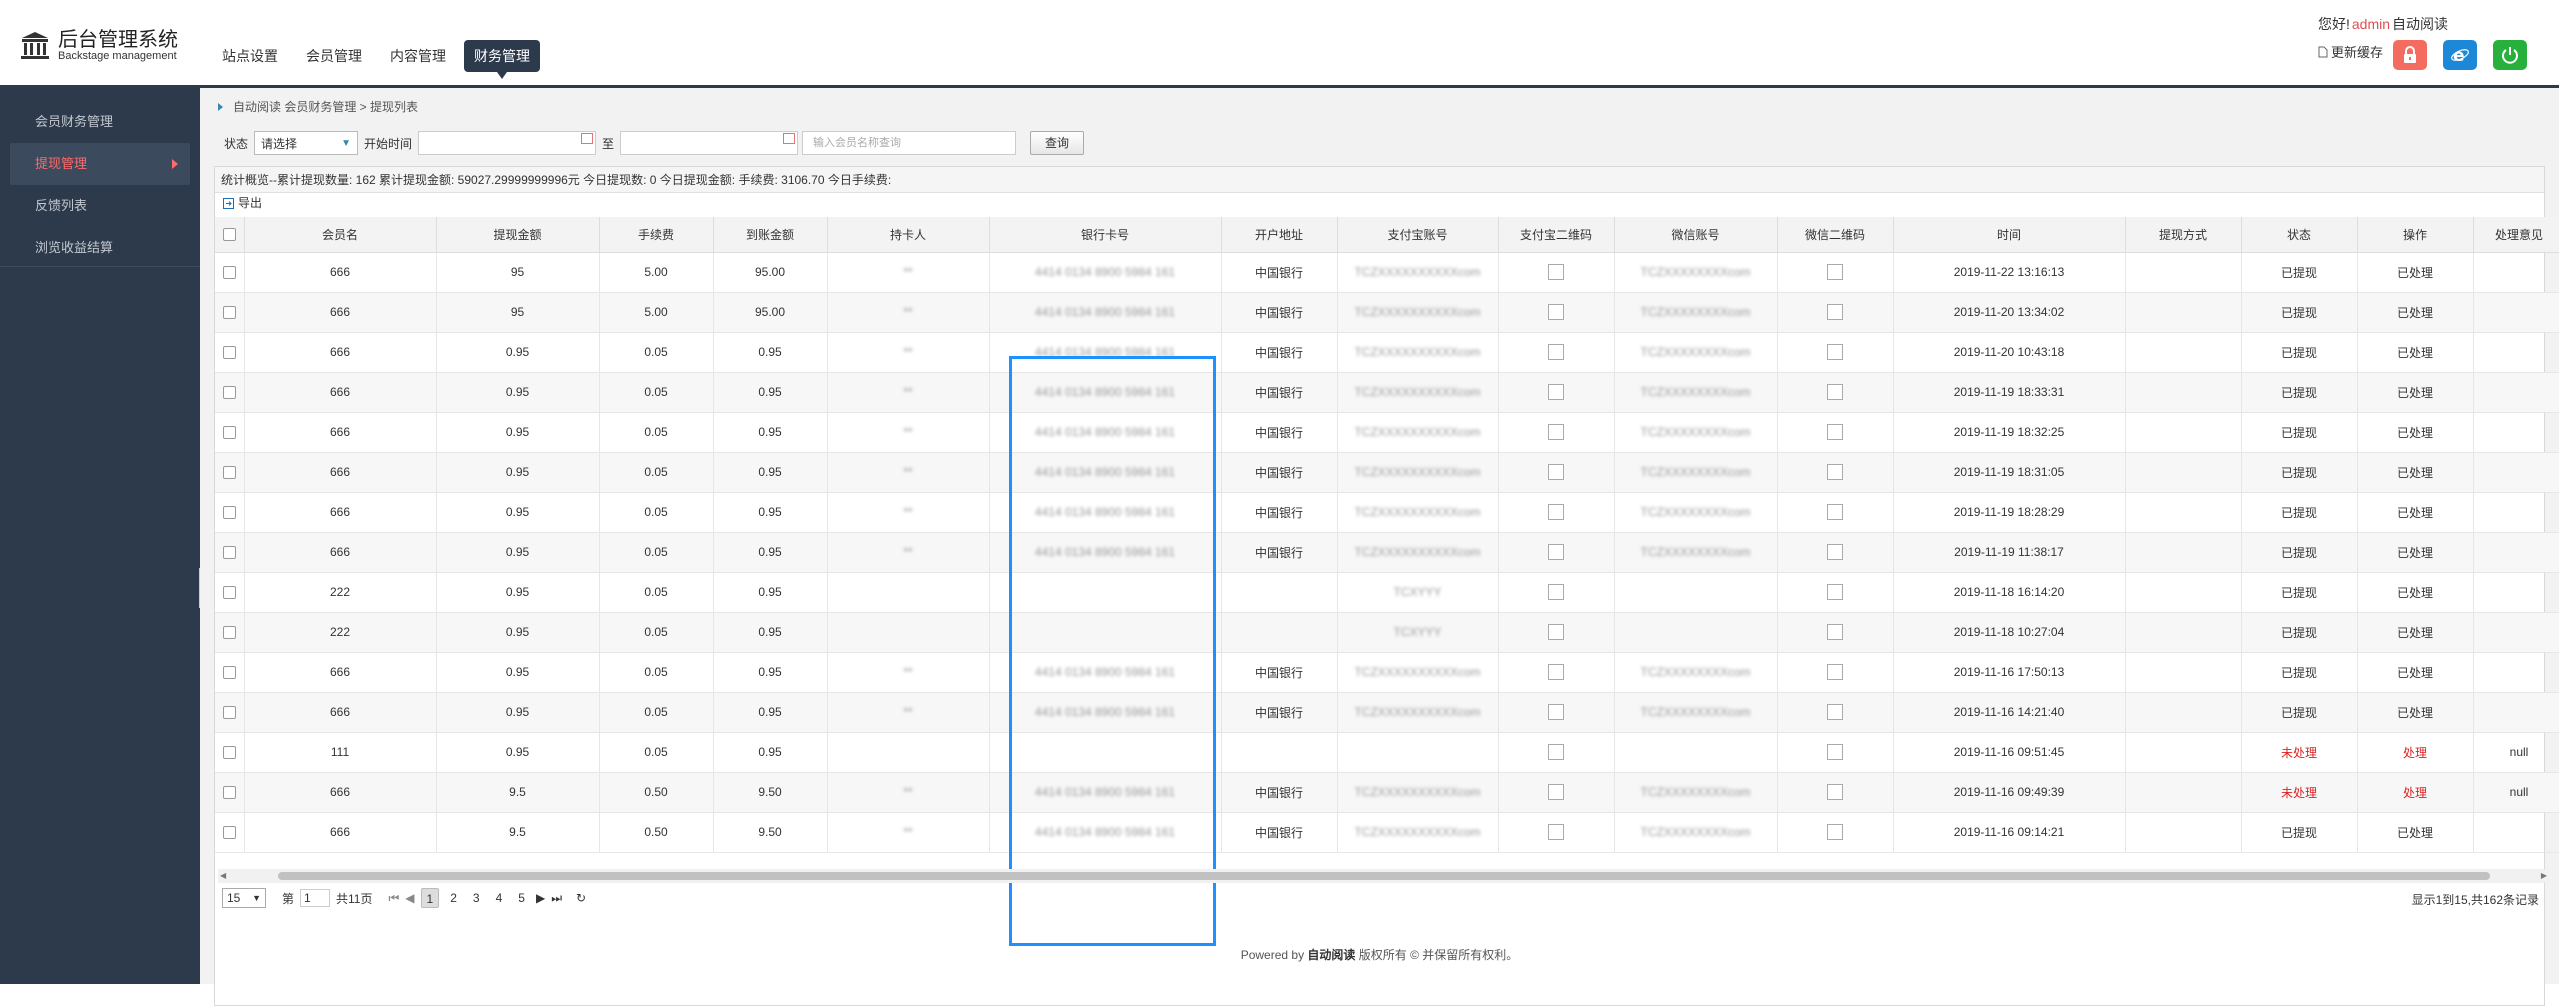 This screenshot has width=2559, height=1006. Describe the element at coordinates (518, 235) in the screenshot. I see `column-header: 提现金额` at that location.